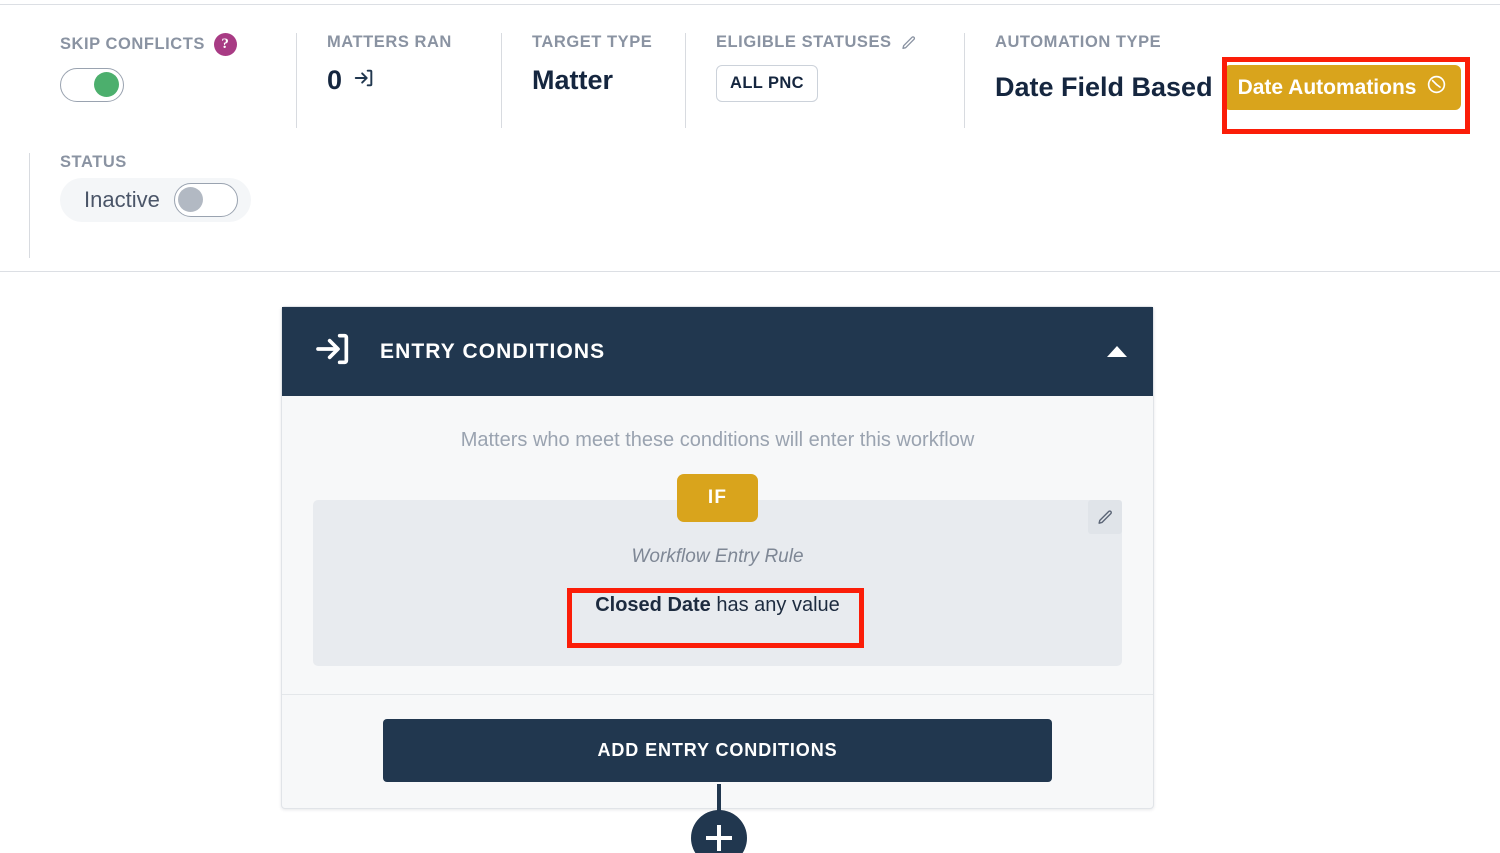 This screenshot has height=853, width=1500. Describe the element at coordinates (92, 85) in the screenshot. I see `skip-conflicts-toggle` at that location.